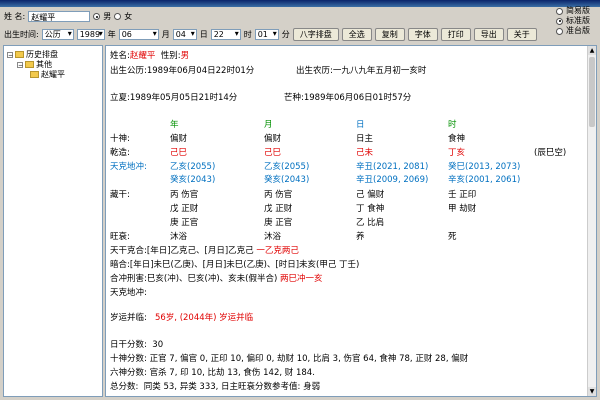 Image resolution: width=600 pixels, height=400 pixels. Describe the element at coordinates (212, 373) in the screenshot. I see `liushen-line: 六神分数: 官杀 7, 印 10, 比劫 13, 食伤 142, 财 184.` at that location.